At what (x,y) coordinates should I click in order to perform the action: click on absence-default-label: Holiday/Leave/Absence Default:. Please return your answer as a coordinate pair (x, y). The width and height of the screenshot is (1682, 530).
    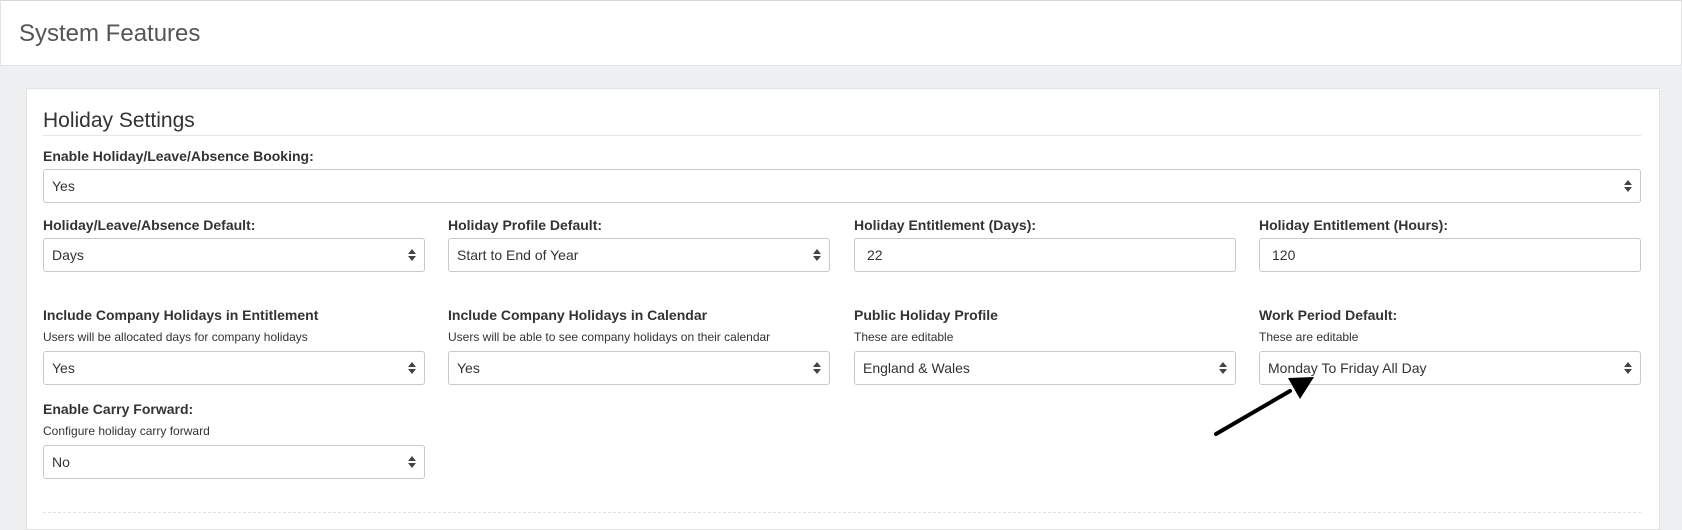
    Looking at the image, I should click on (149, 225).